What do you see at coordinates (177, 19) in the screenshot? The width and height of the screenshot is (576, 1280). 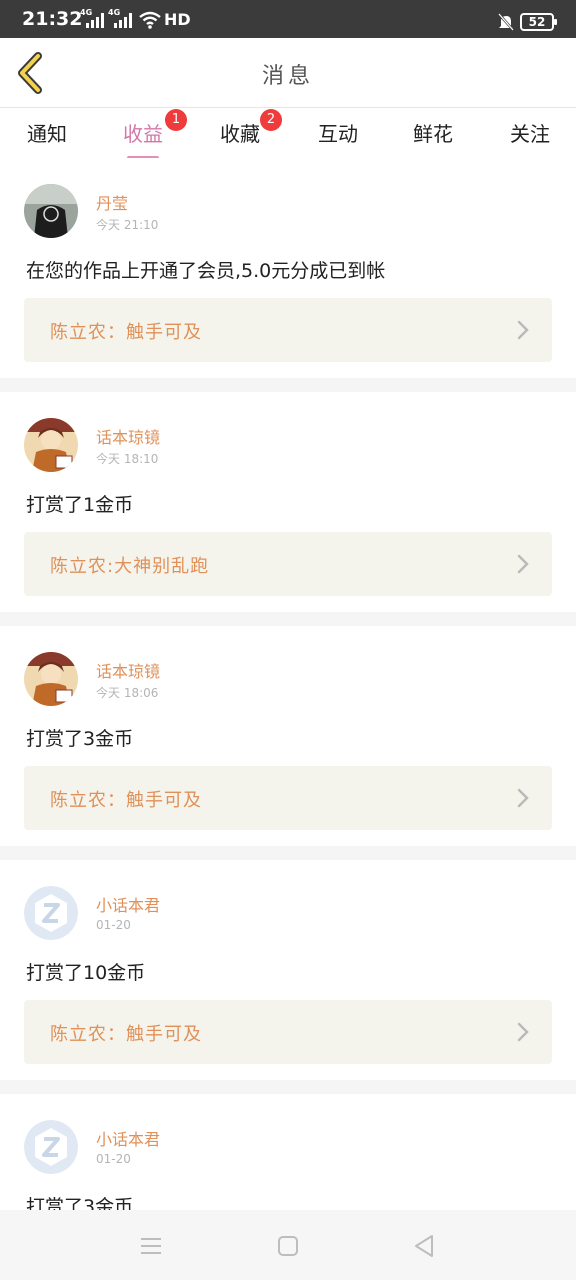 I see `hd-indicator: HD` at bounding box center [177, 19].